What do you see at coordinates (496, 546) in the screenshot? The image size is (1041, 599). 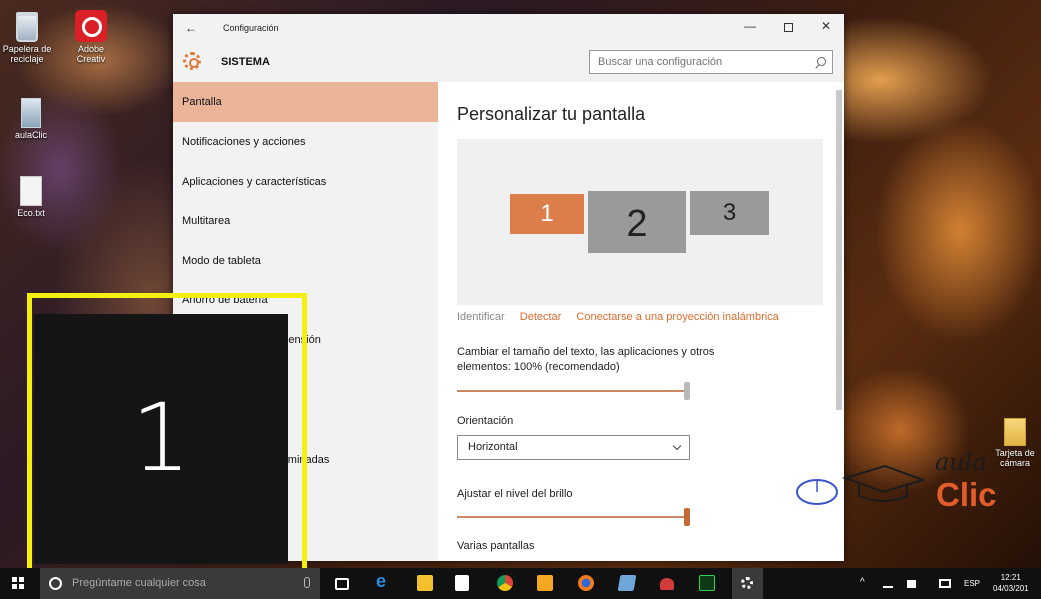 I see `multiple-displays-label: Varias pantallas` at bounding box center [496, 546].